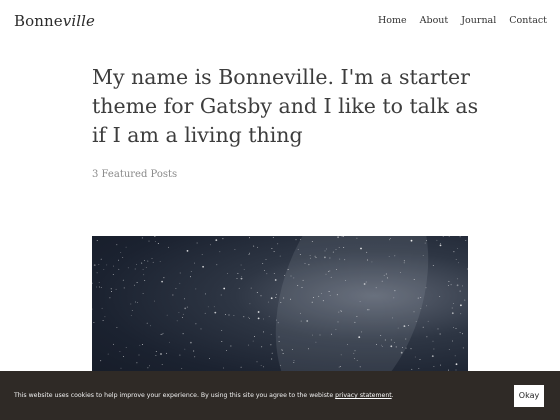  Describe the element at coordinates (478, 20) in the screenshot. I see `nav-journal: Journal` at that location.